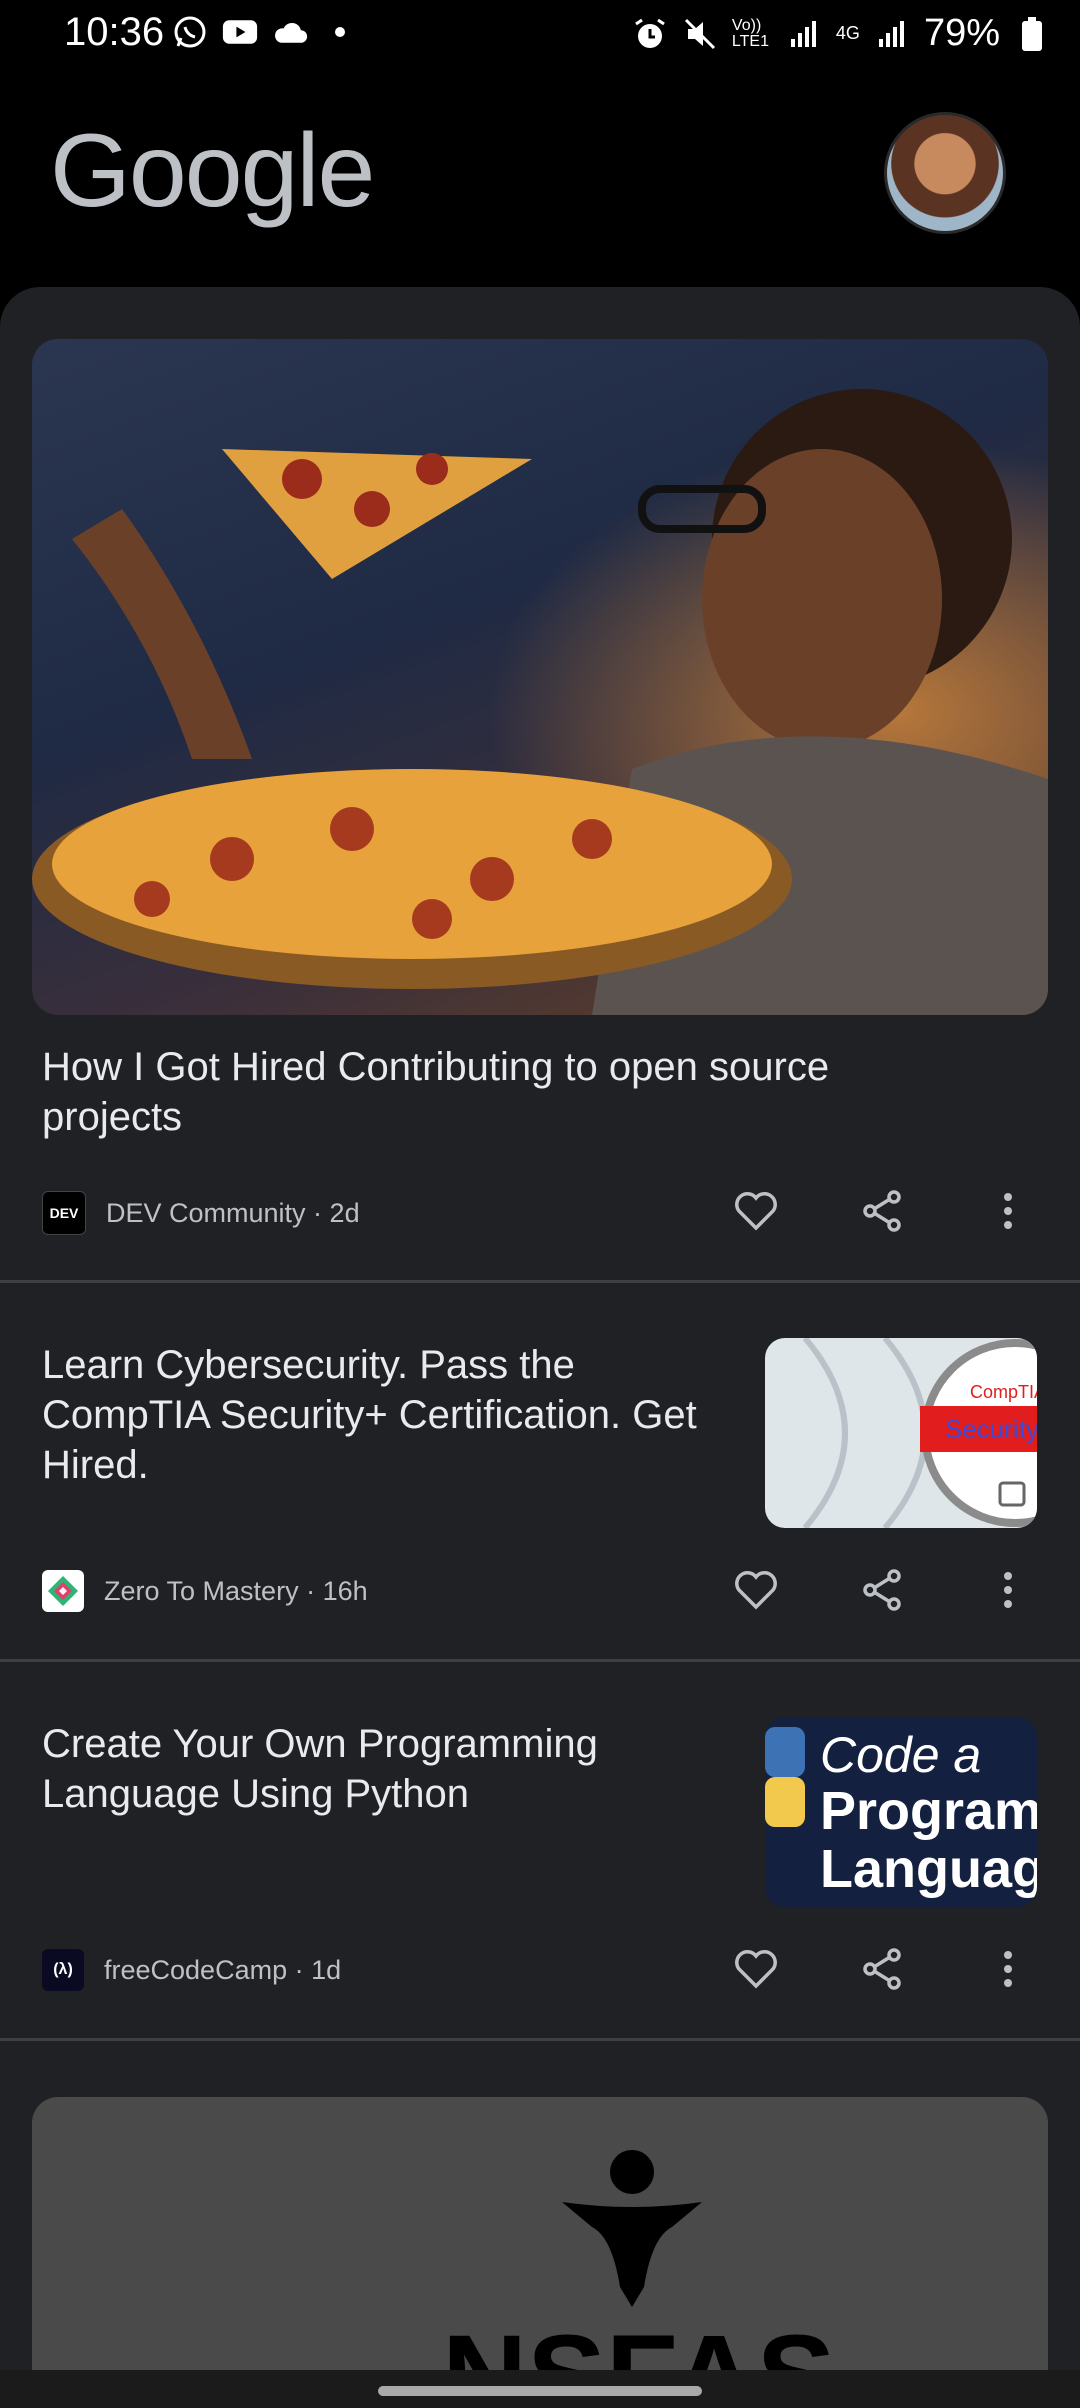 The image size is (1080, 2408). What do you see at coordinates (945, 173) in the screenshot?
I see `account-avatar` at bounding box center [945, 173].